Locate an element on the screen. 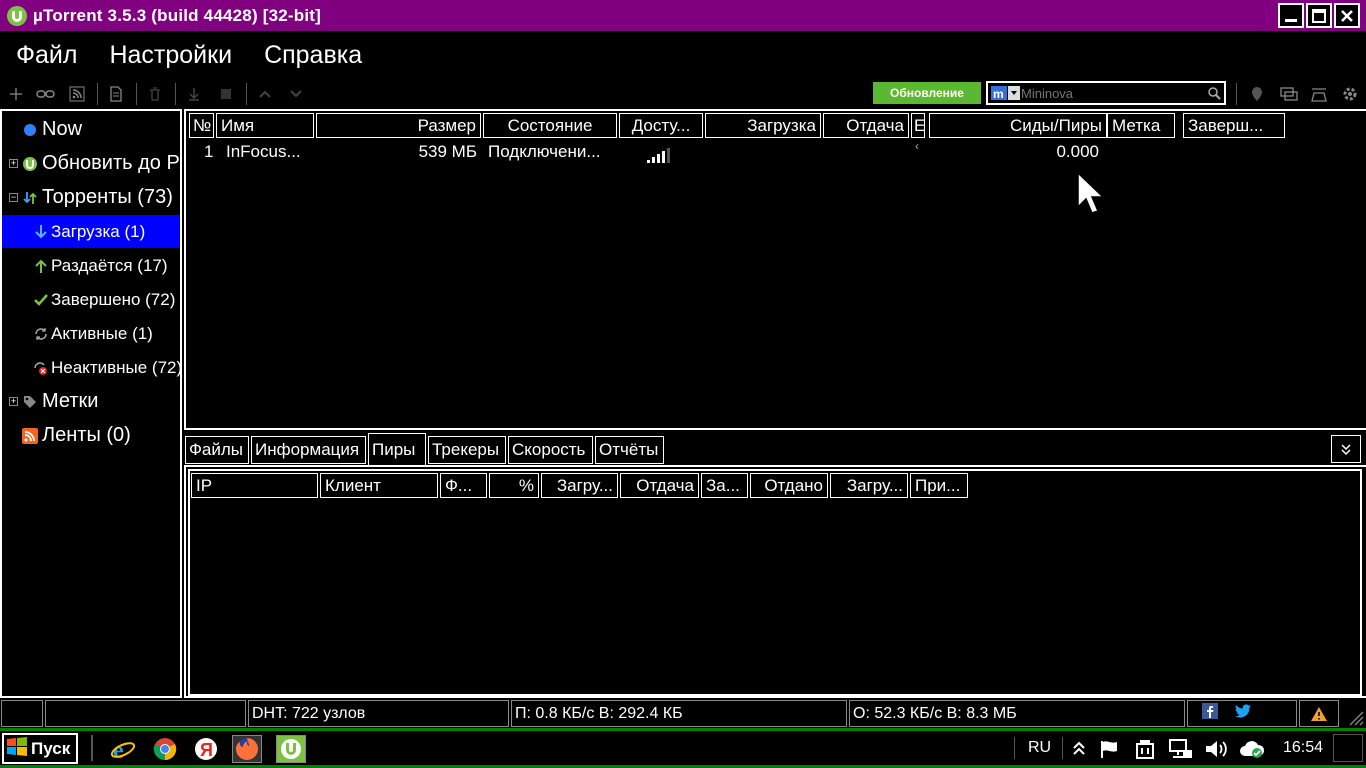  start-download-icon is located at coordinates (194, 94).